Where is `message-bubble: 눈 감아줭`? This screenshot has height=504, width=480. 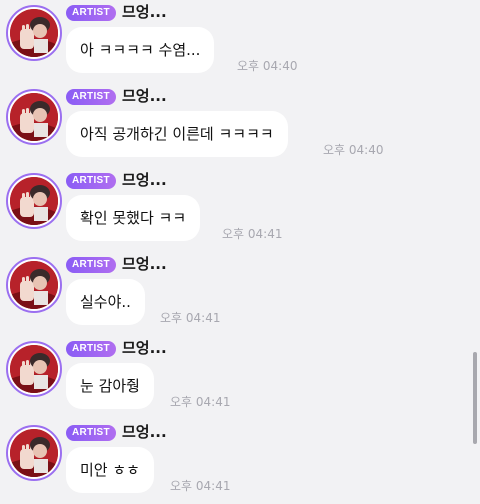
message-bubble: 눈 감아줭 is located at coordinates (110, 386).